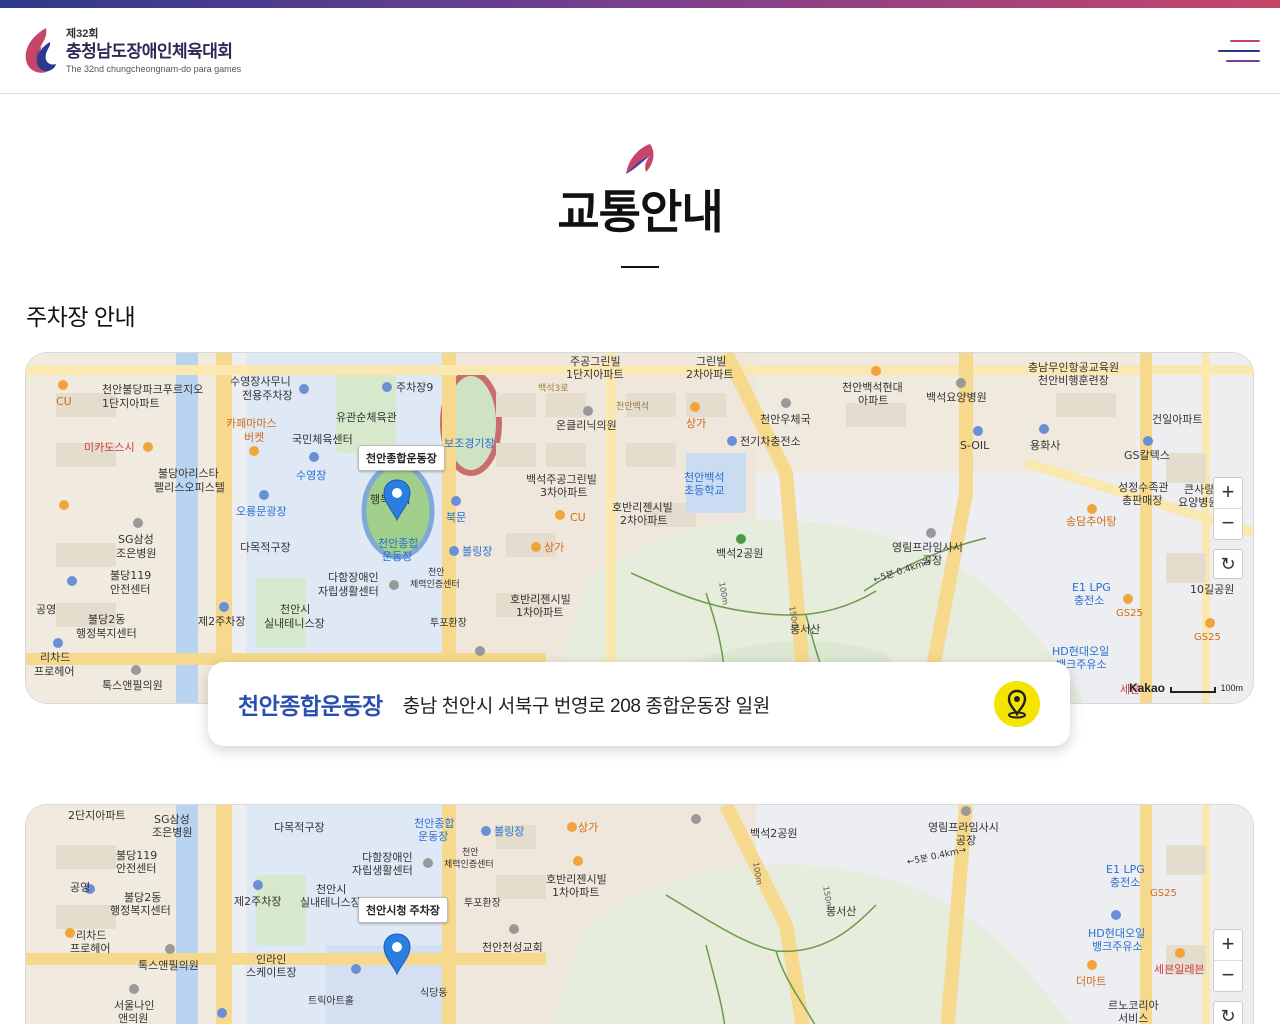 The height and width of the screenshot is (1024, 1280). Describe the element at coordinates (1179, 969) in the screenshot. I see `map-label: 세븐일레븐` at that location.